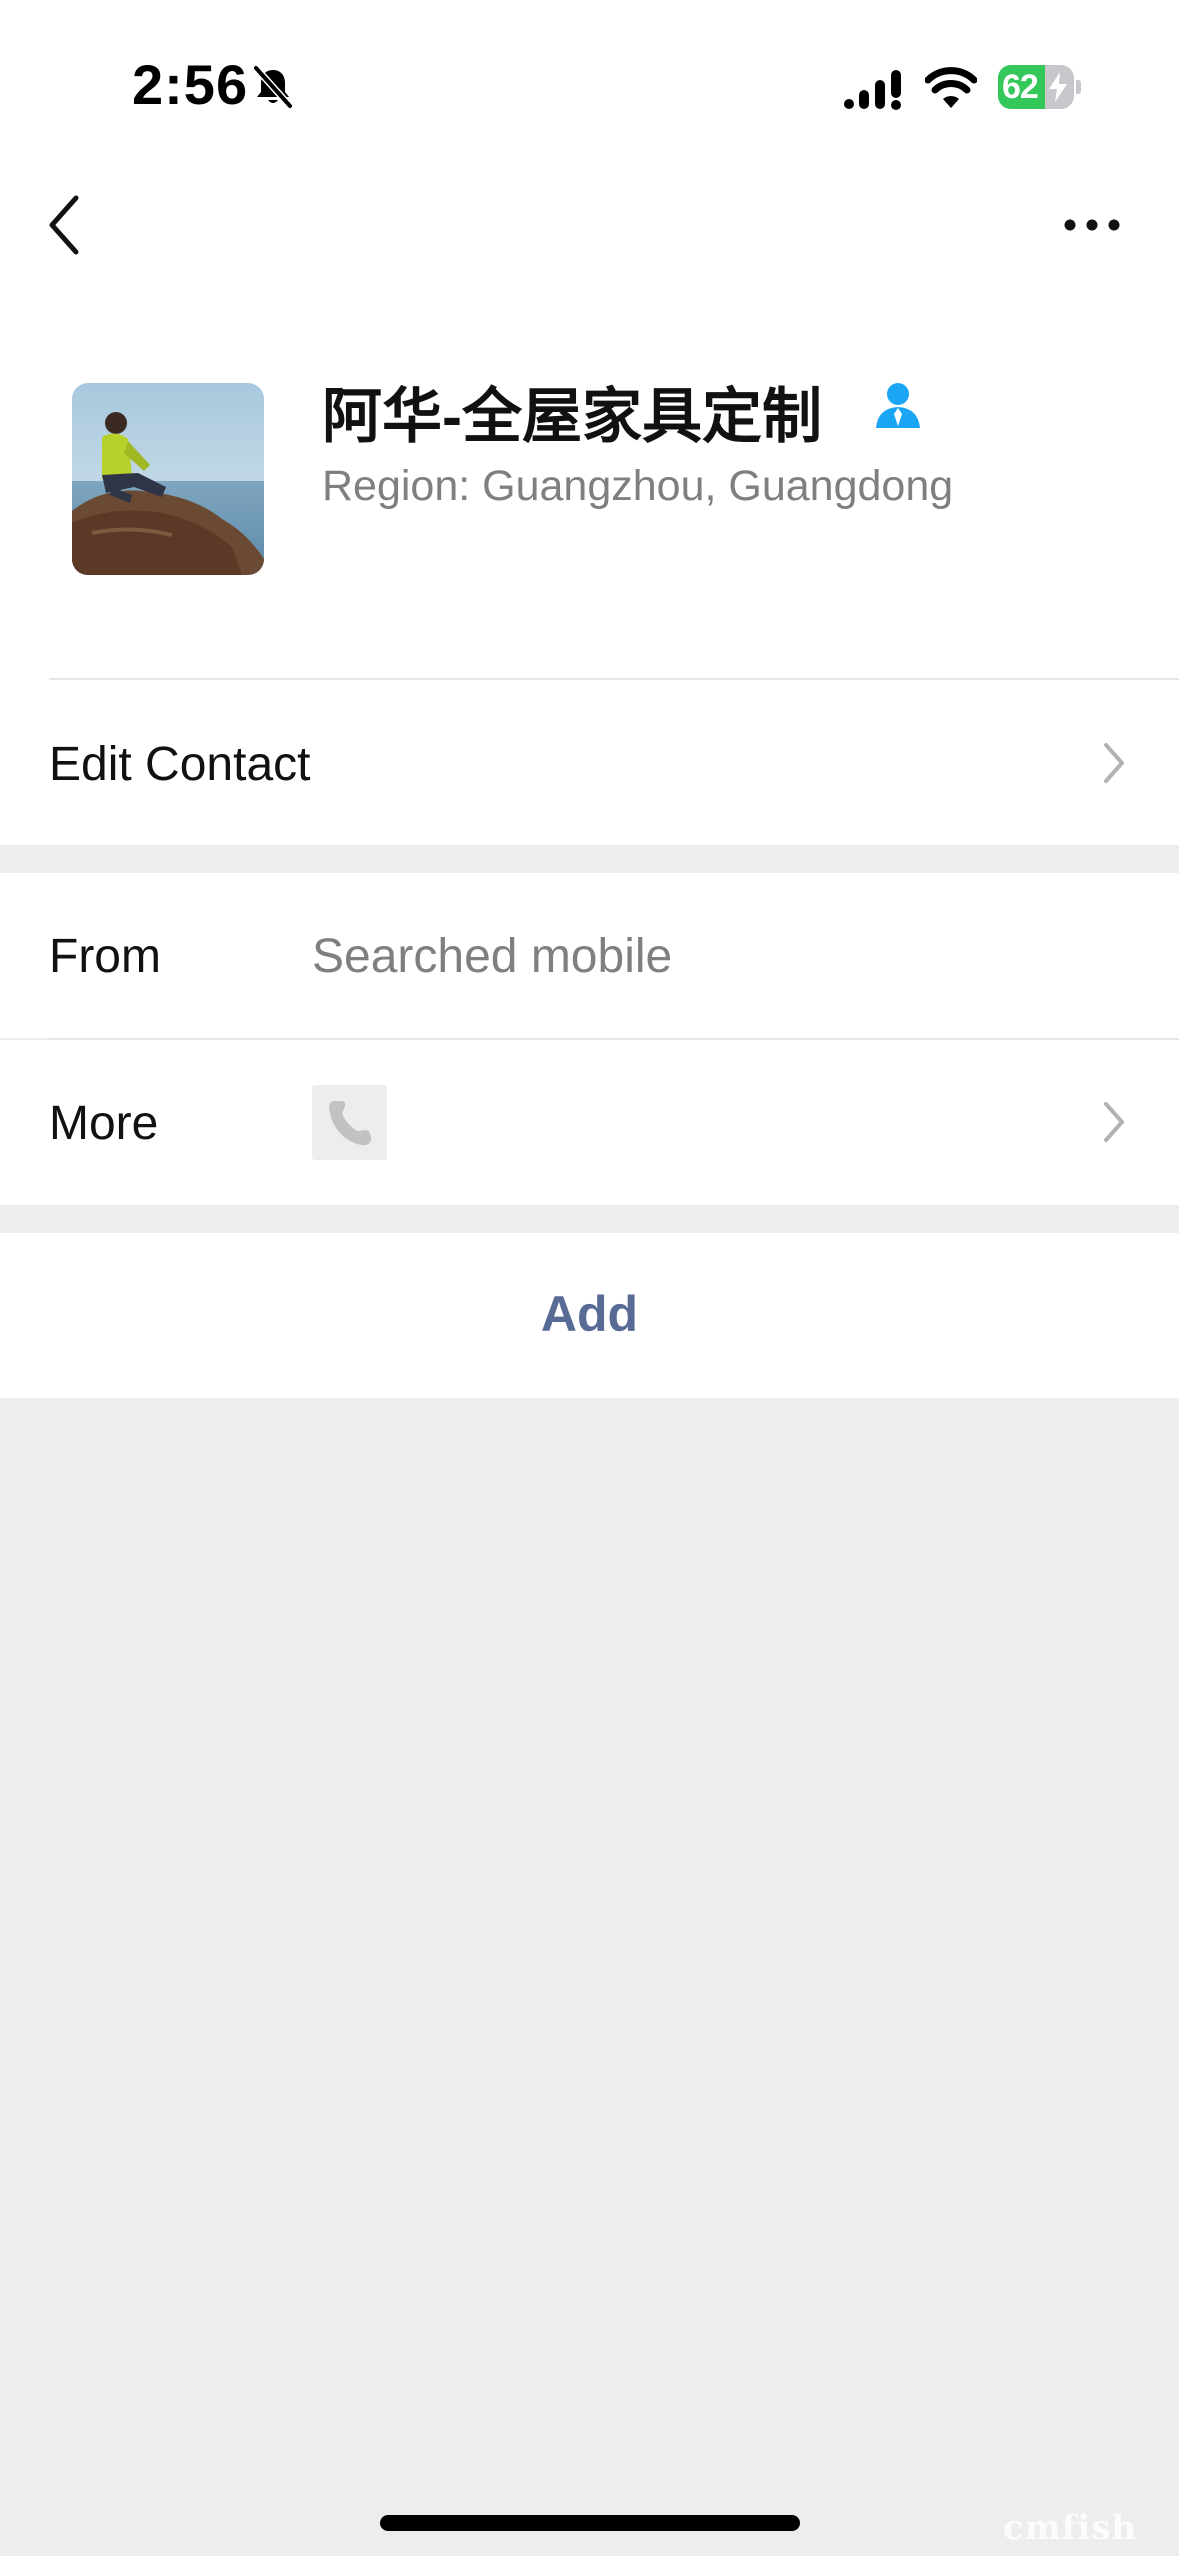  I want to click on divider, so click(614, 1039).